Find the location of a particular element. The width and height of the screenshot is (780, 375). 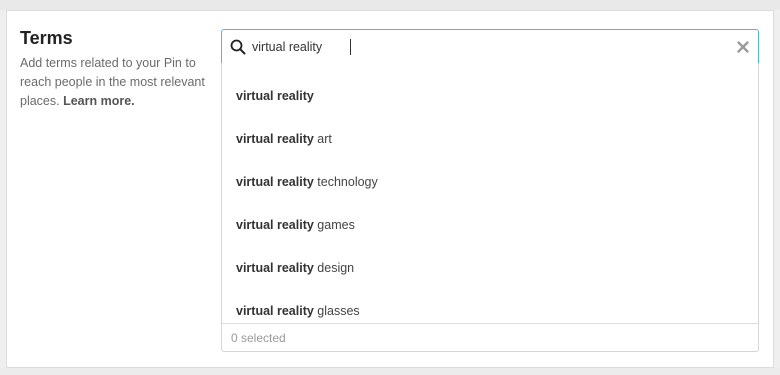

suggestion-item: virtual reality design is located at coordinates (490, 268).